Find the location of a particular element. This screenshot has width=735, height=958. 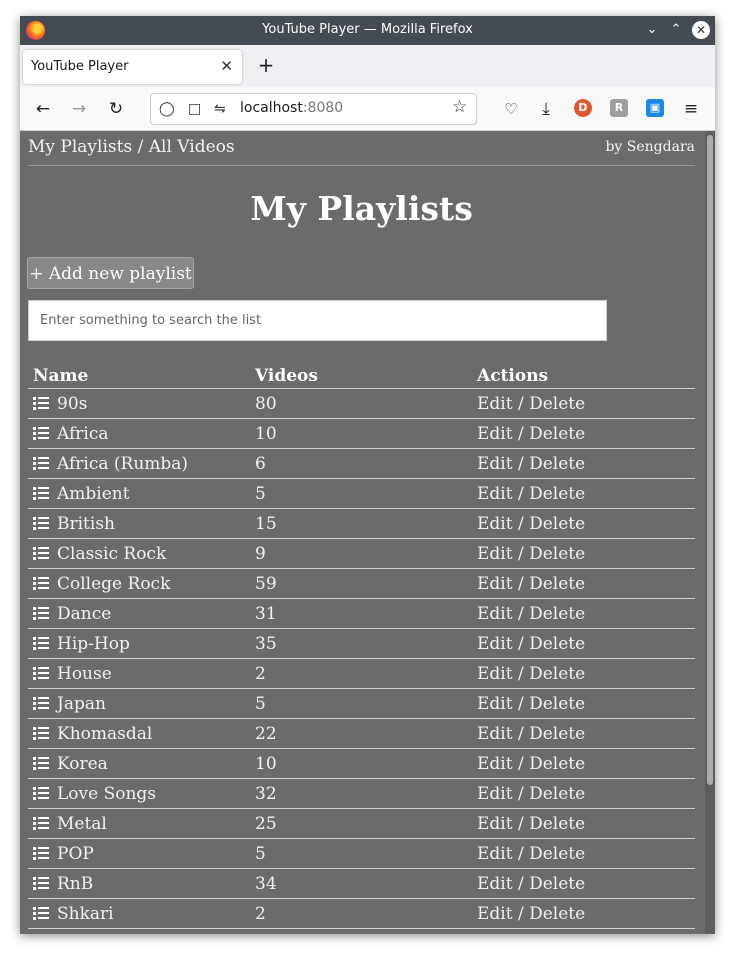

playlist-name-cell: Africa is located at coordinates (139, 433).